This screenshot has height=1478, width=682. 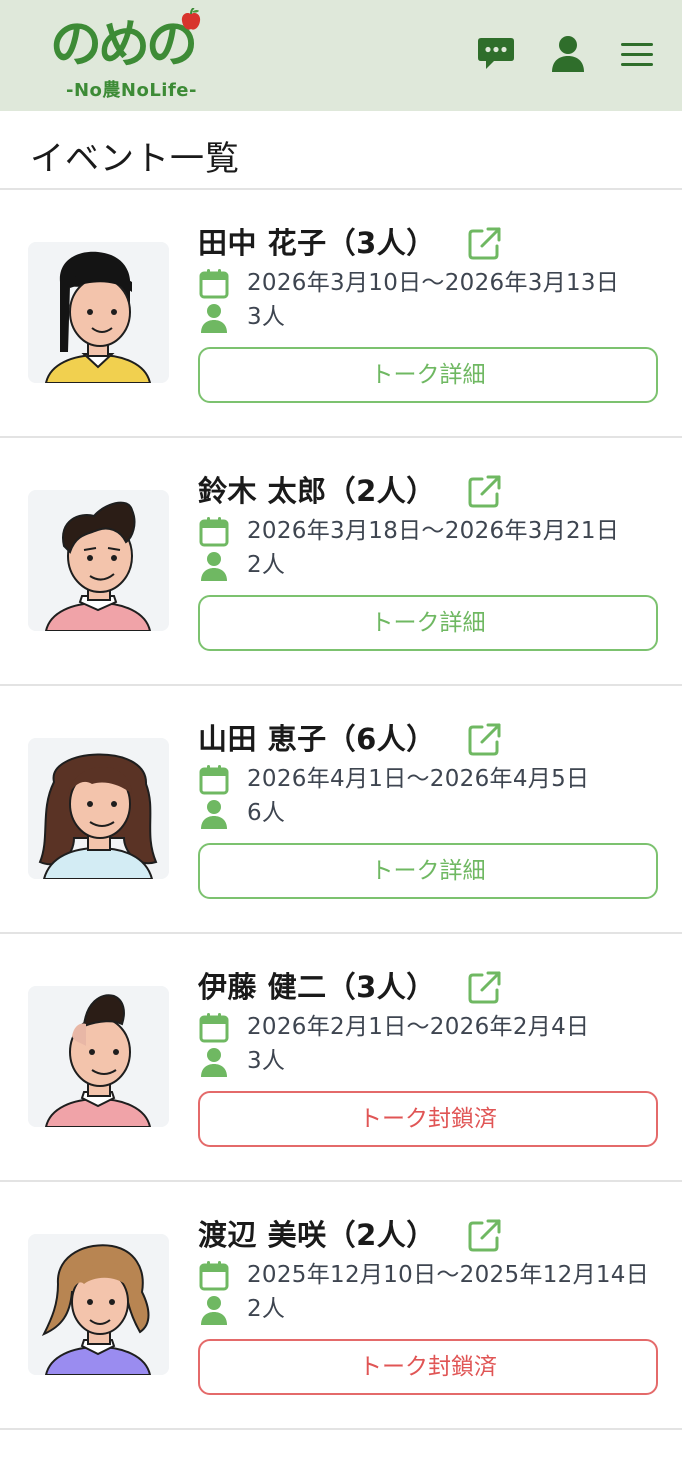 What do you see at coordinates (448, 1275) in the screenshot?
I see `event-dates: 2025年12月10日〜2025年12月14日` at bounding box center [448, 1275].